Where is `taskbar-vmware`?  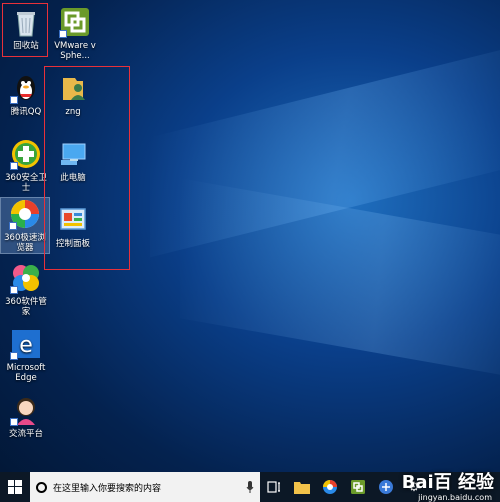 taskbar-vmware is located at coordinates (358, 487).